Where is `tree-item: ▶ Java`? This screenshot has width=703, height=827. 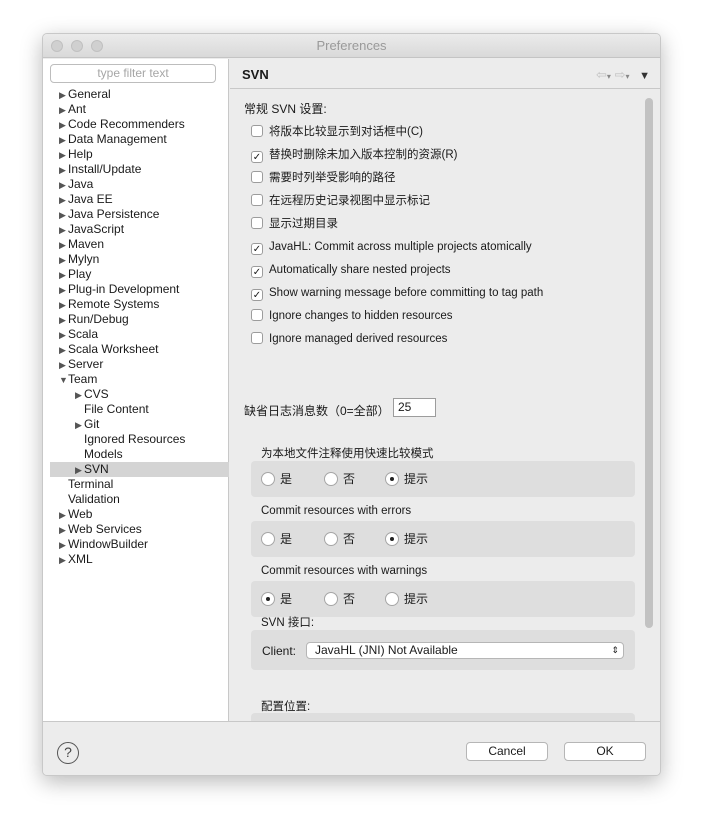
tree-item: ▶ Java is located at coordinates (136, 184).